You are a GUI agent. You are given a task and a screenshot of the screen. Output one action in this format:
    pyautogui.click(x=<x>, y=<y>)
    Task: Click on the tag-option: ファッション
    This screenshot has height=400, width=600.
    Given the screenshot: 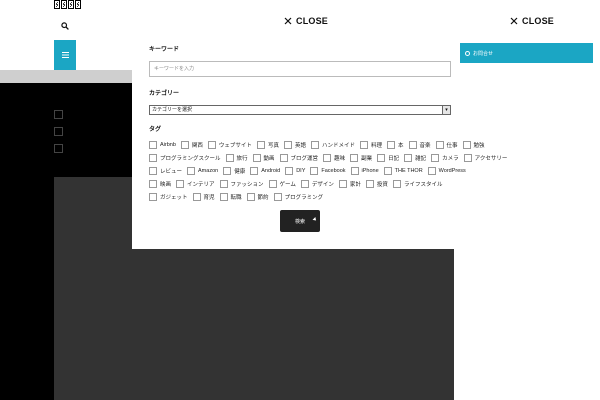 What is the action you would take?
    pyautogui.click(x=241, y=184)
    